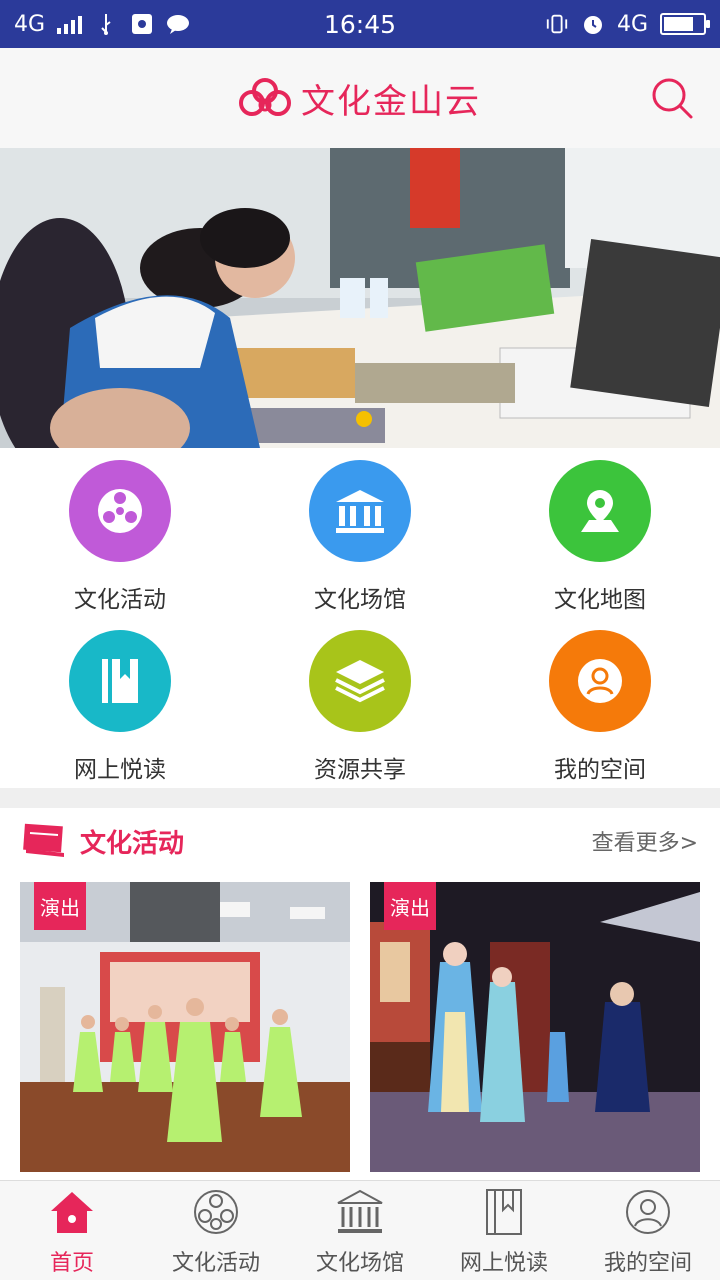 The image size is (720, 1280). I want to click on feature-cultural-activities: 文化活动, so click(120, 533).